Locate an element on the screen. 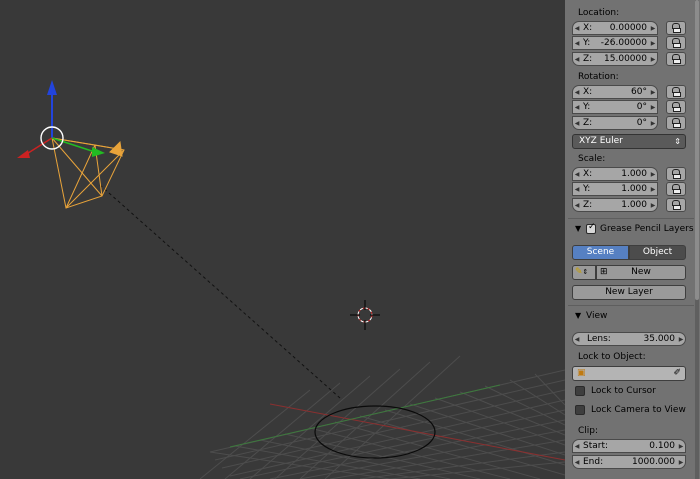  scale-label: Scale: is located at coordinates (592, 159).